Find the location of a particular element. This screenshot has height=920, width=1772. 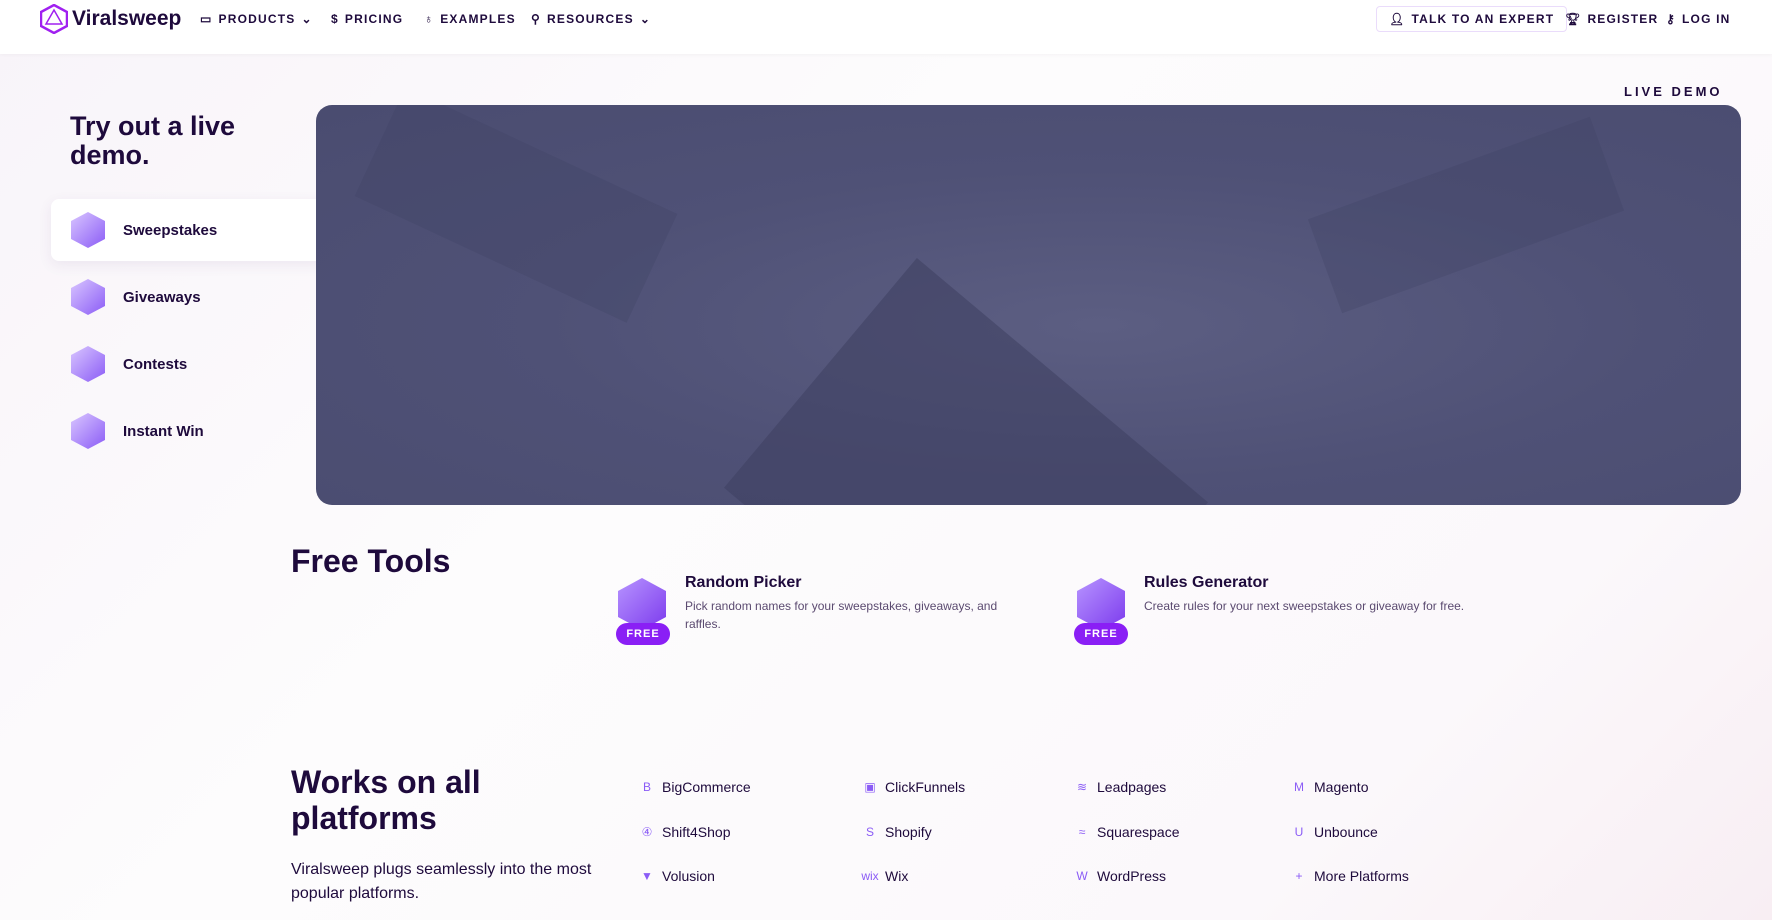

platform-link: ④ Shift4Shop is located at coordinates (685, 832).